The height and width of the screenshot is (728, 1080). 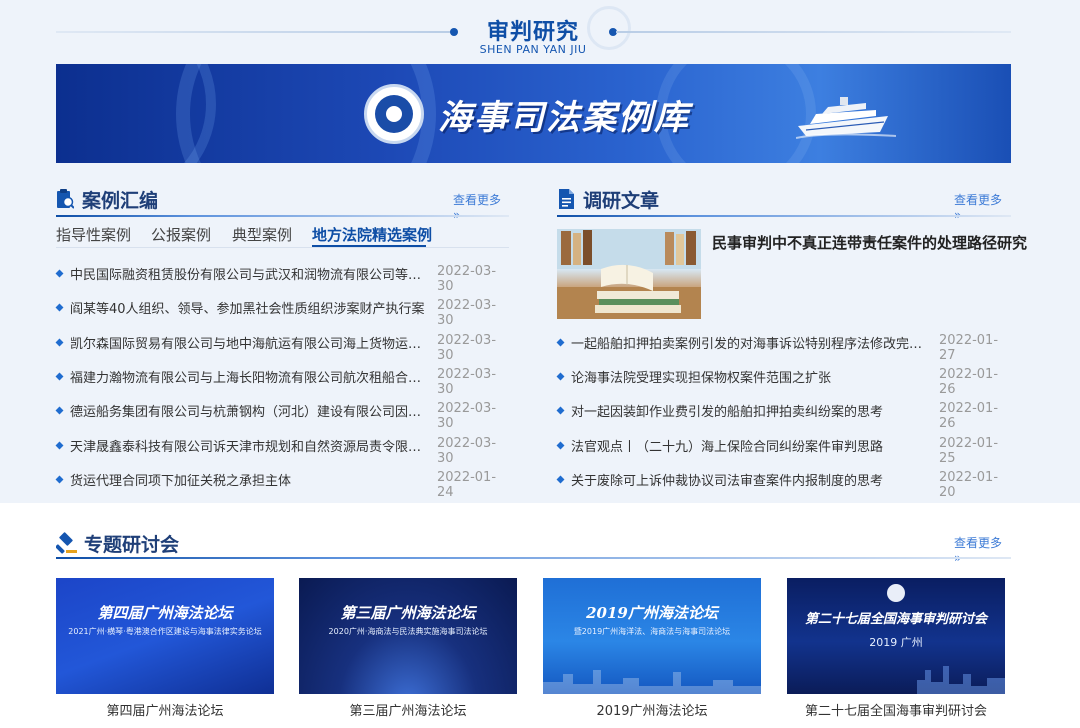 I want to click on list-item-title: 货运代理合同项下加征关税之承担主体, so click(x=248, y=479).